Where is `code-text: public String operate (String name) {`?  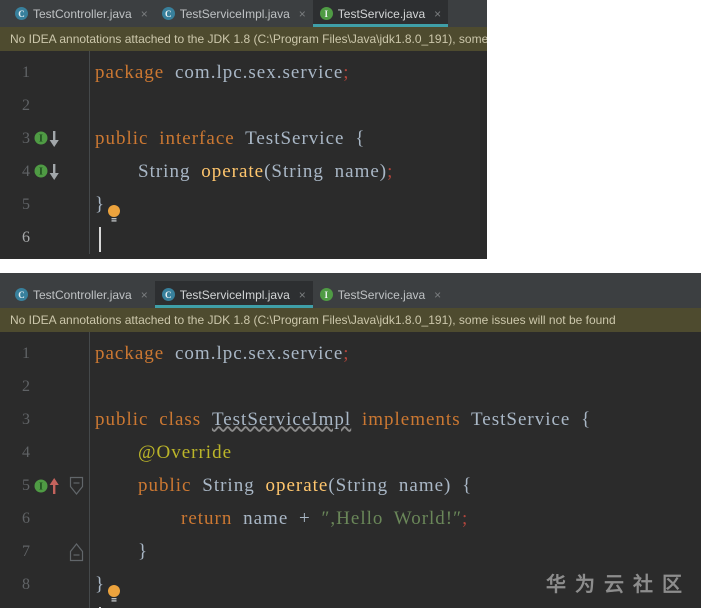 code-text: public String operate (String name) { is located at coordinates (280, 486).